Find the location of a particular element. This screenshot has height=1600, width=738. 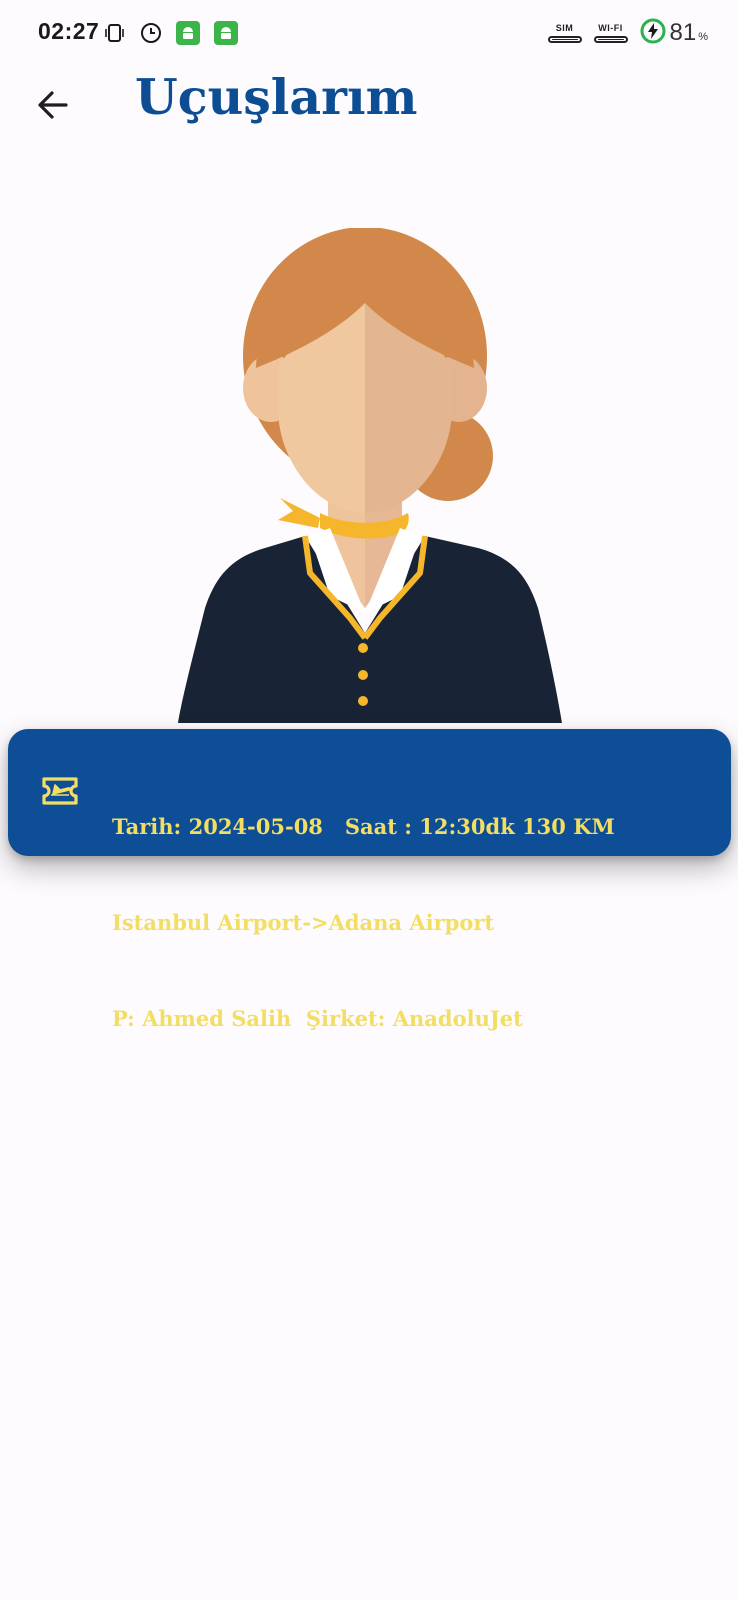

sim-label: SIM is located at coordinates (564, 28).